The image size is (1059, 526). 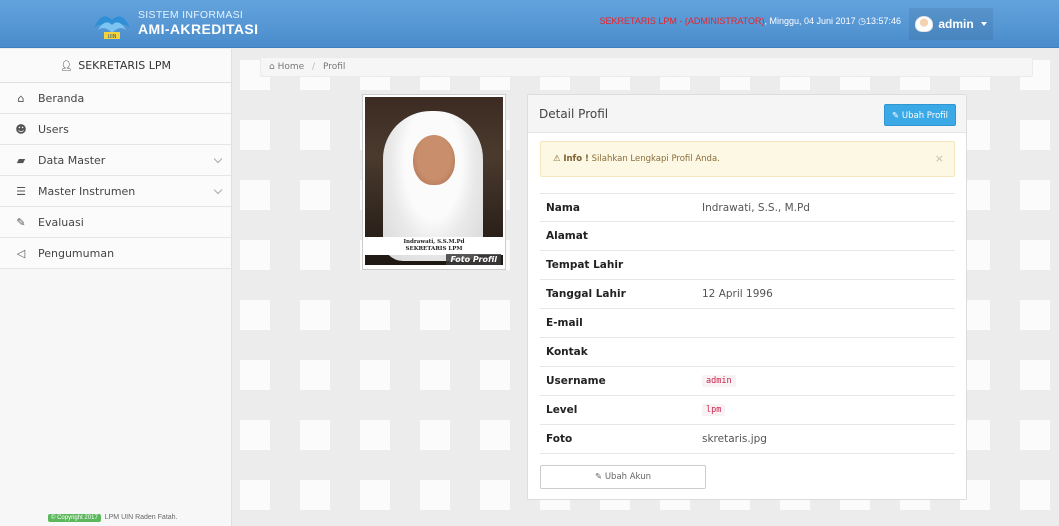 What do you see at coordinates (627, 477) in the screenshot?
I see `edit-account-label: Ubah Akun` at bounding box center [627, 477].